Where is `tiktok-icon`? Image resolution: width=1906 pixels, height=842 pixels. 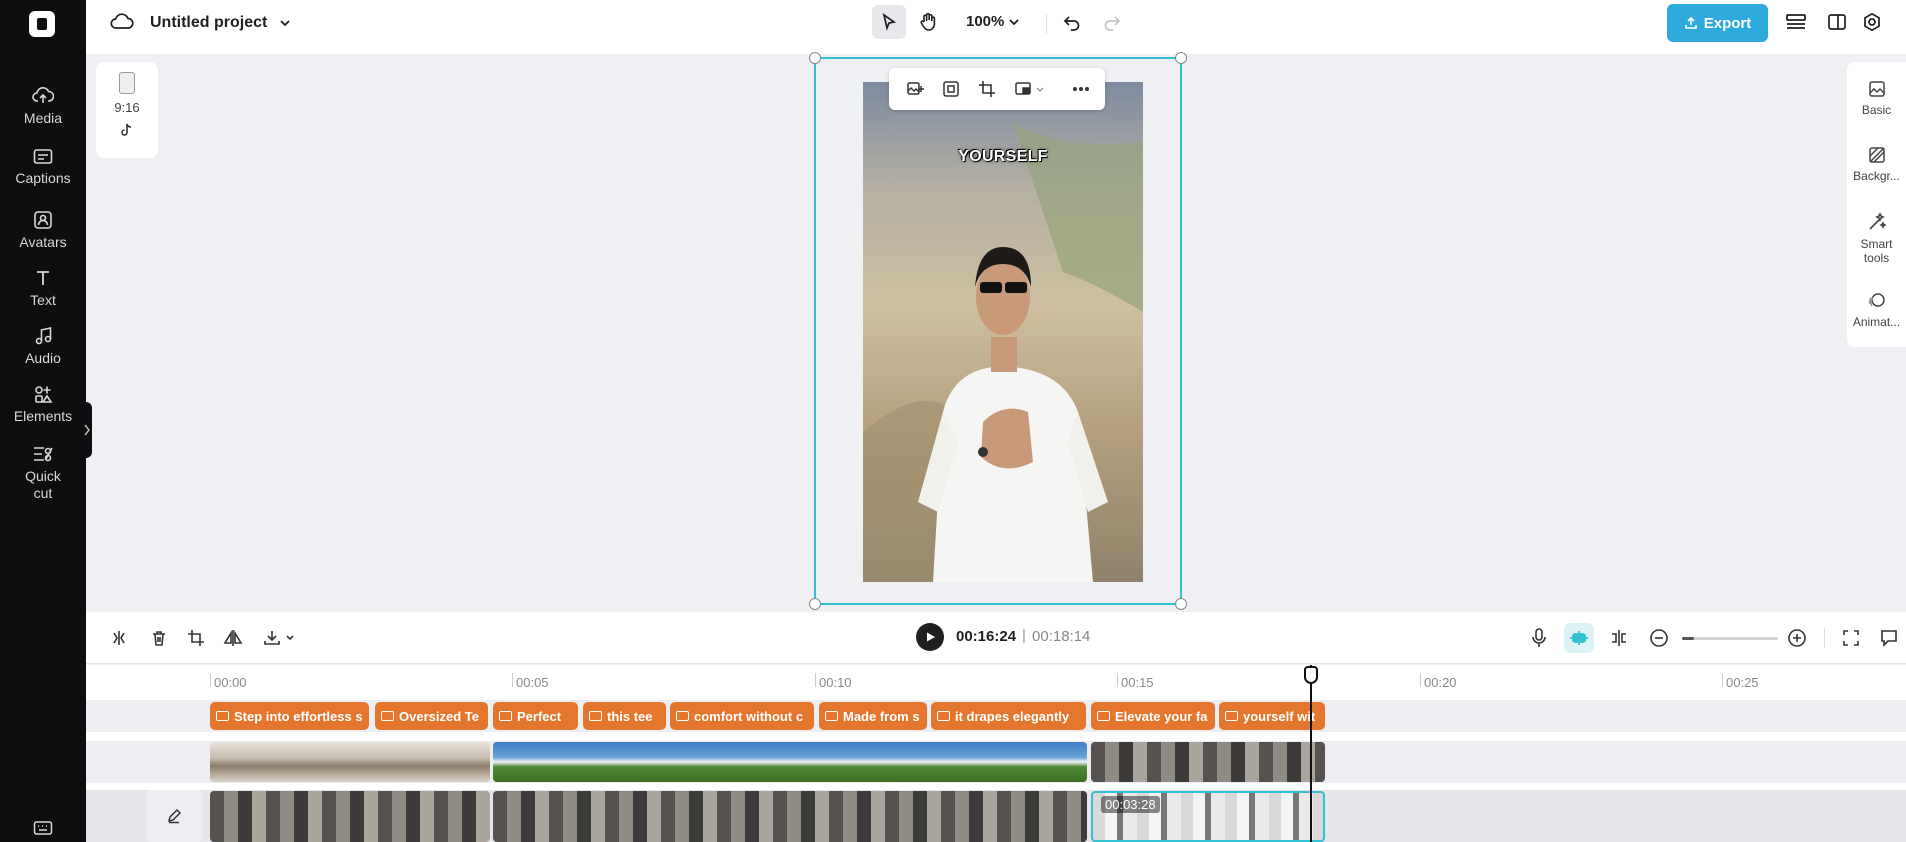
tiktok-icon is located at coordinates (126, 129).